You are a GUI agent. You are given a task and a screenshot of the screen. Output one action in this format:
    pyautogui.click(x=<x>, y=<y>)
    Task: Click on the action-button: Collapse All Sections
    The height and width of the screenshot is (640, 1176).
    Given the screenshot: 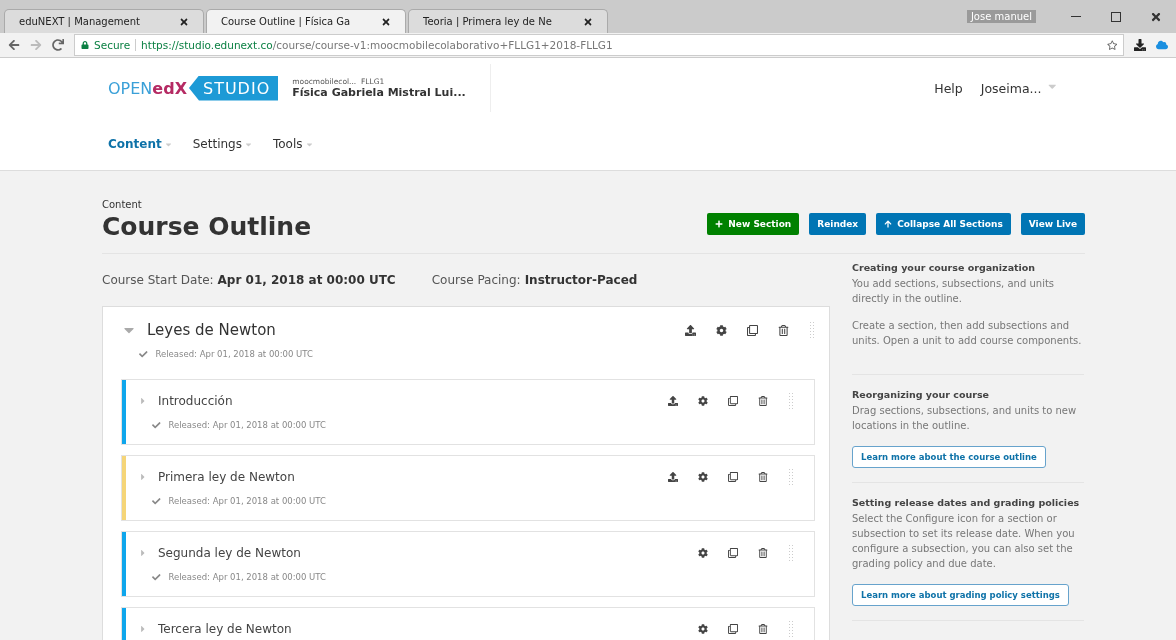 What is the action you would take?
    pyautogui.click(x=943, y=224)
    